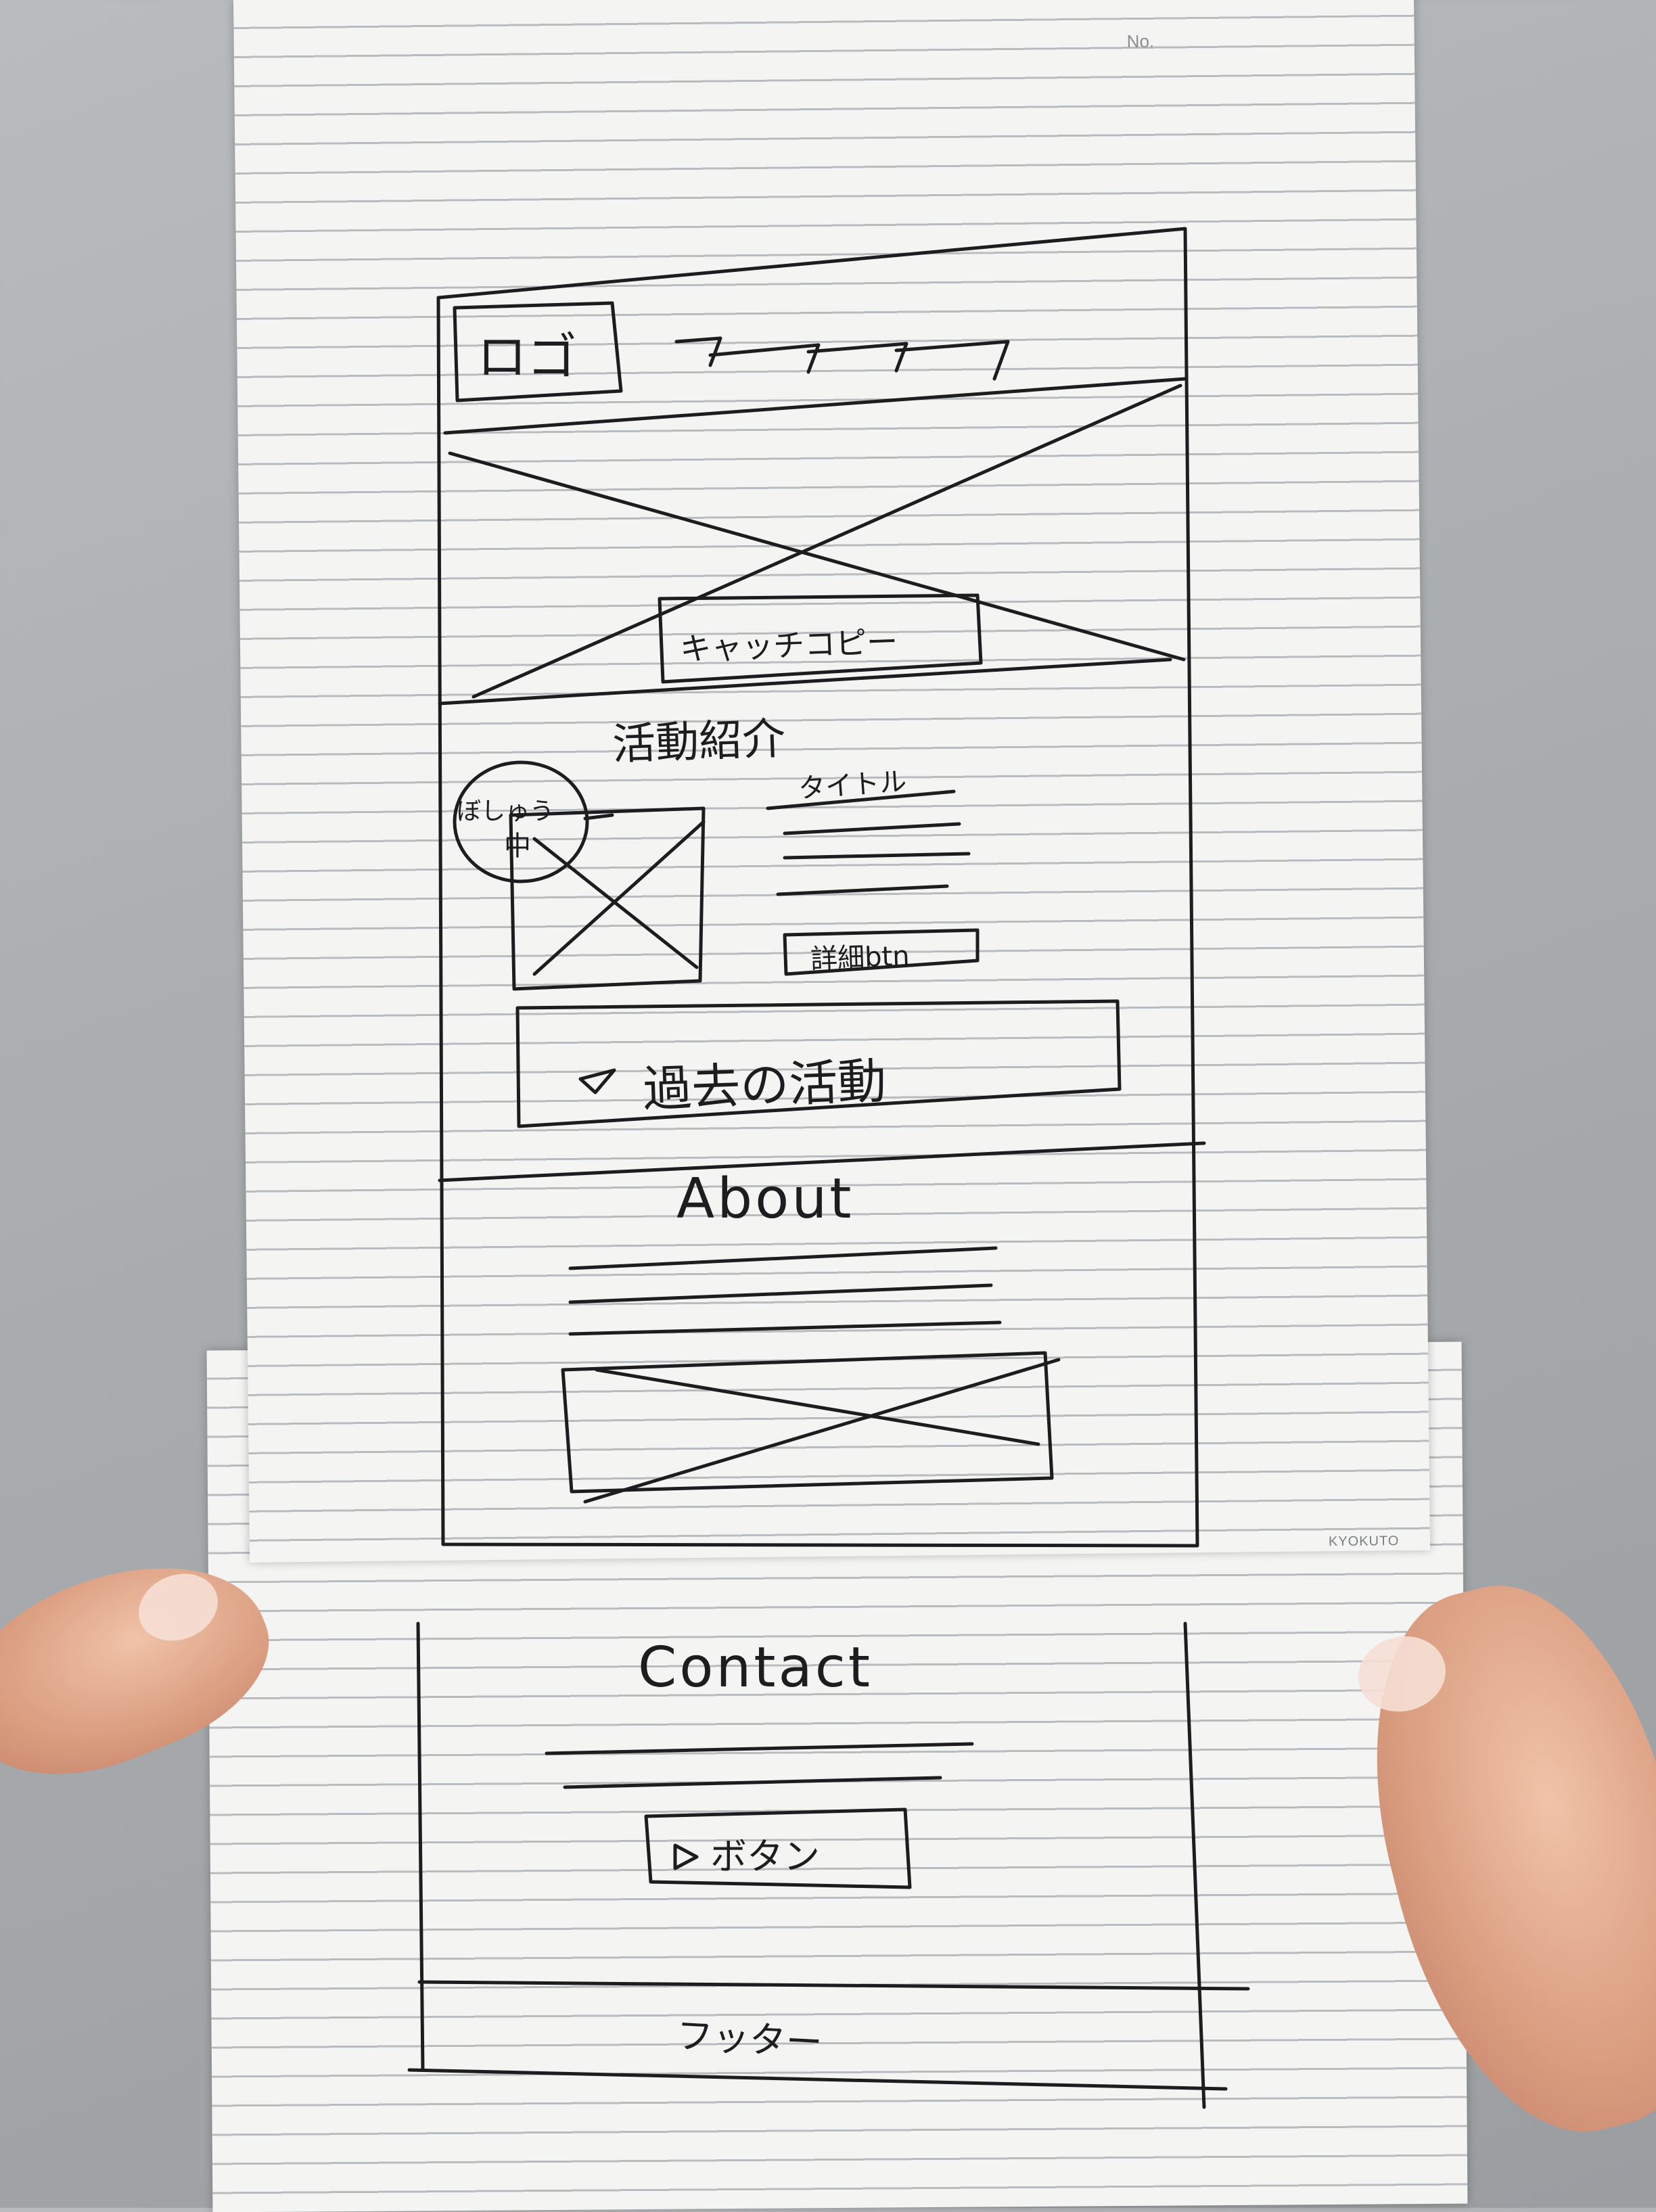 The width and height of the screenshot is (1656, 2212). What do you see at coordinates (527, 357) in the screenshot?
I see `logo-label: ロゴ` at bounding box center [527, 357].